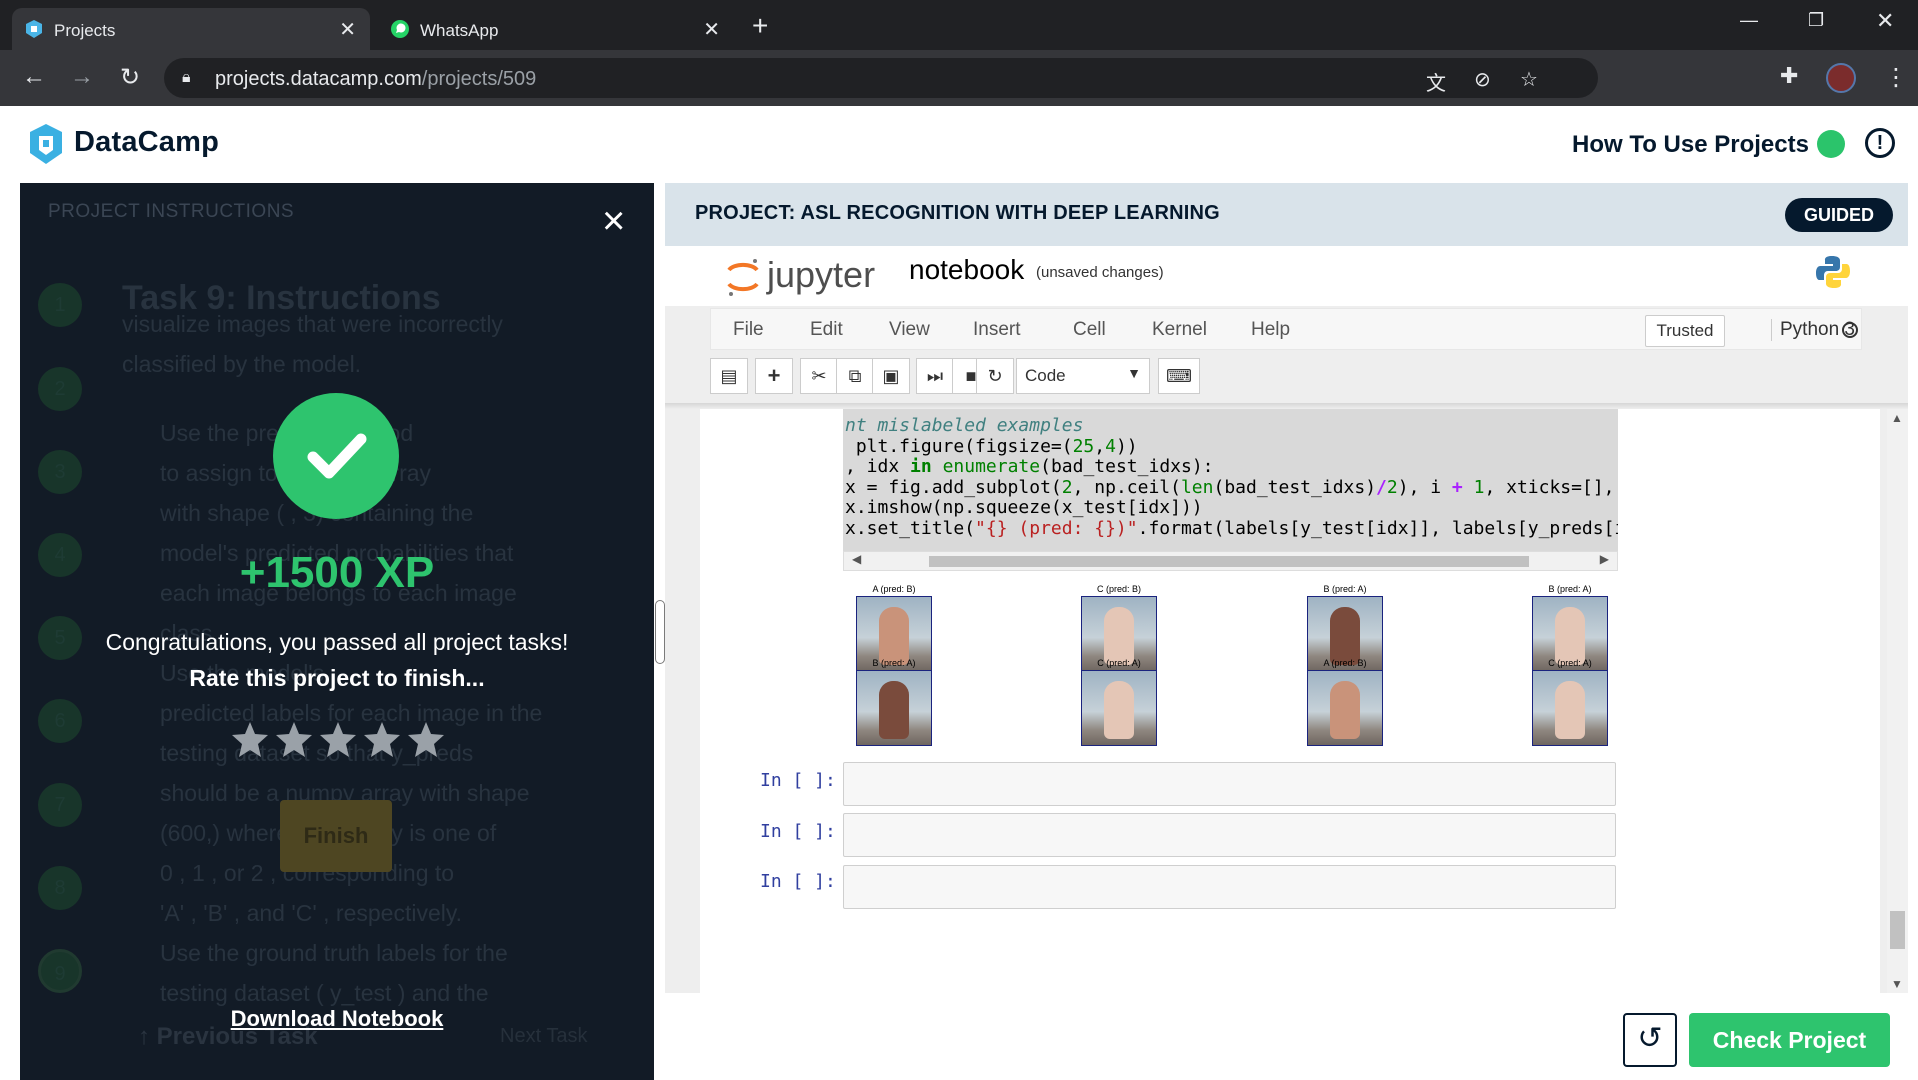 The width and height of the screenshot is (1918, 1080). Describe the element at coordinates (34, 77) in the screenshot. I see `back-icon: ←` at that location.